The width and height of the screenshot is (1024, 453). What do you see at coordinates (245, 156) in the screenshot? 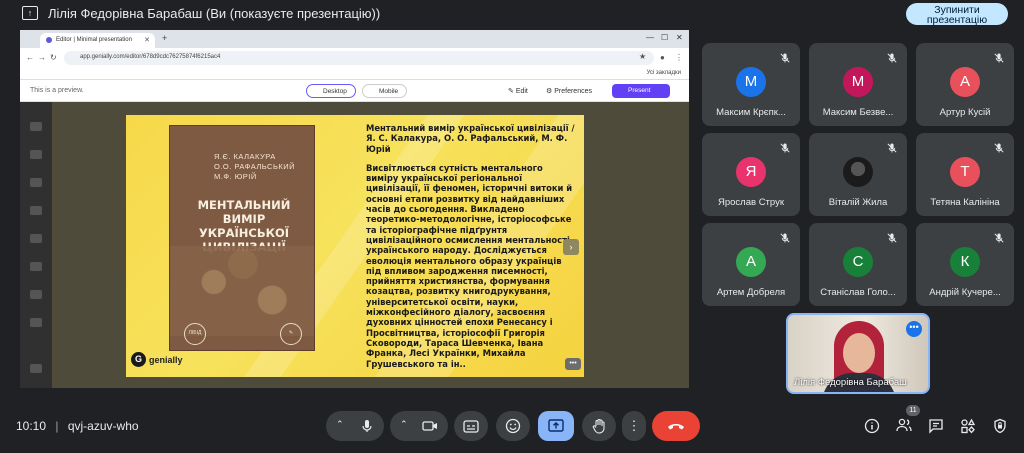
I see `book-author: Я.Є. КАЛАКУРА` at bounding box center [245, 156].